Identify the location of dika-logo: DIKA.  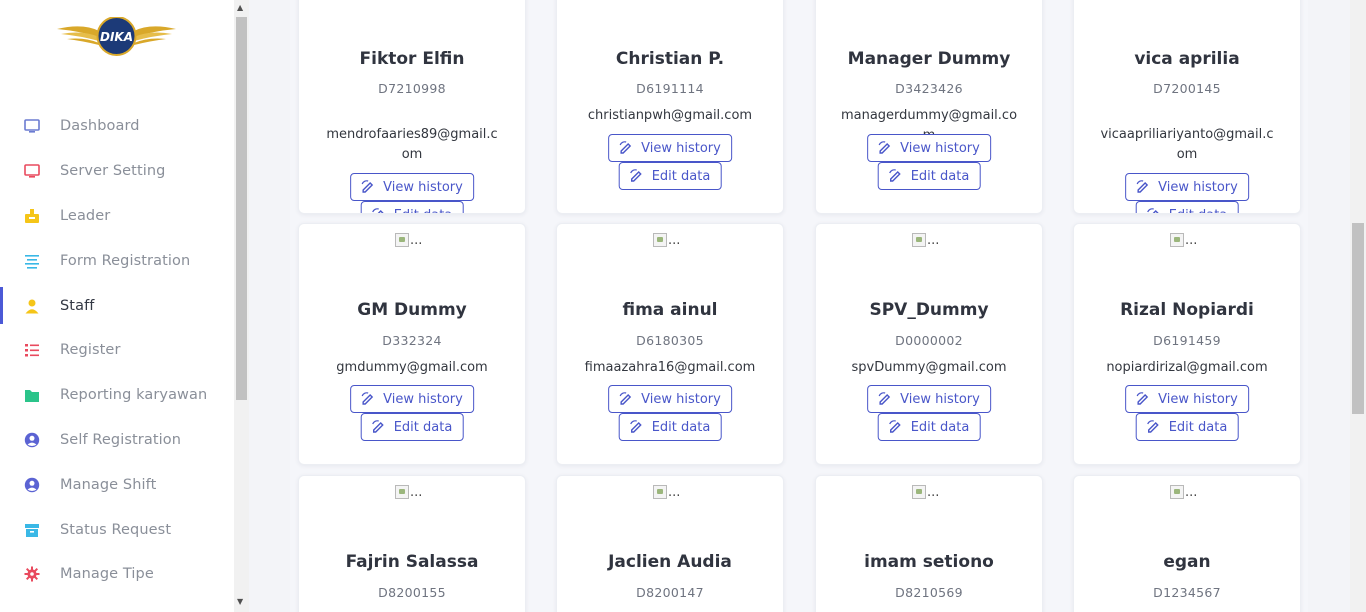
(116, 36).